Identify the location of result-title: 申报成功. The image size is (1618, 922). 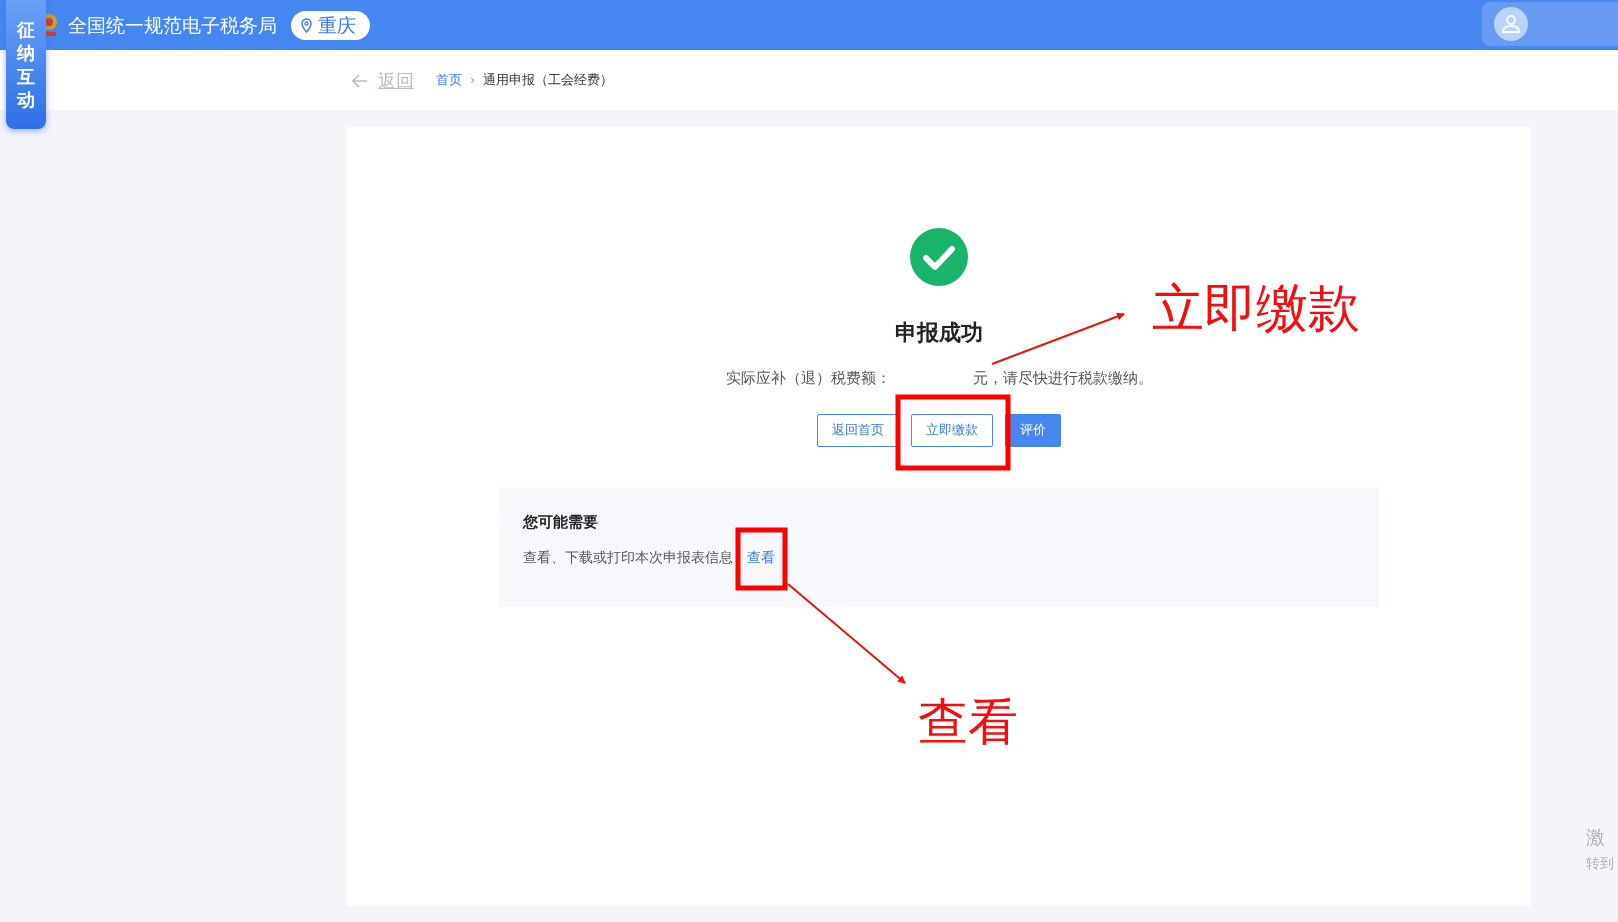
(939, 333).